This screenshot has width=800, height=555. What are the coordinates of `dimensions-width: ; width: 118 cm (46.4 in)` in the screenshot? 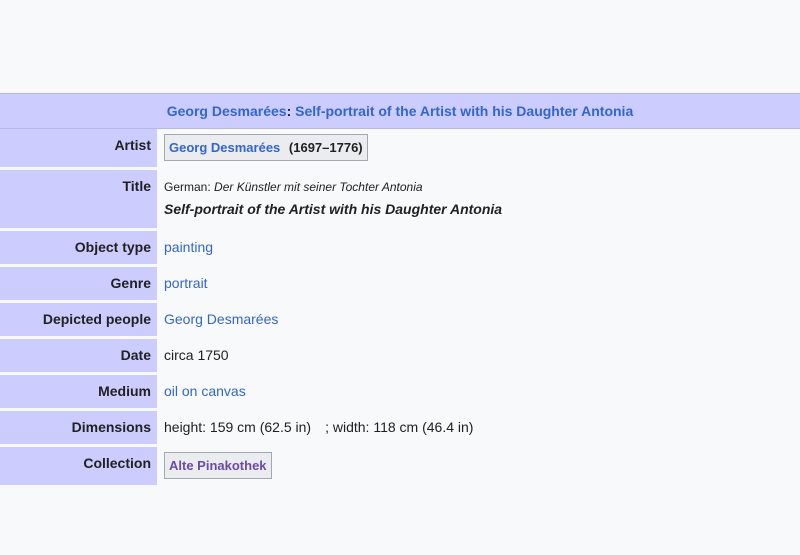 It's located at (399, 427).